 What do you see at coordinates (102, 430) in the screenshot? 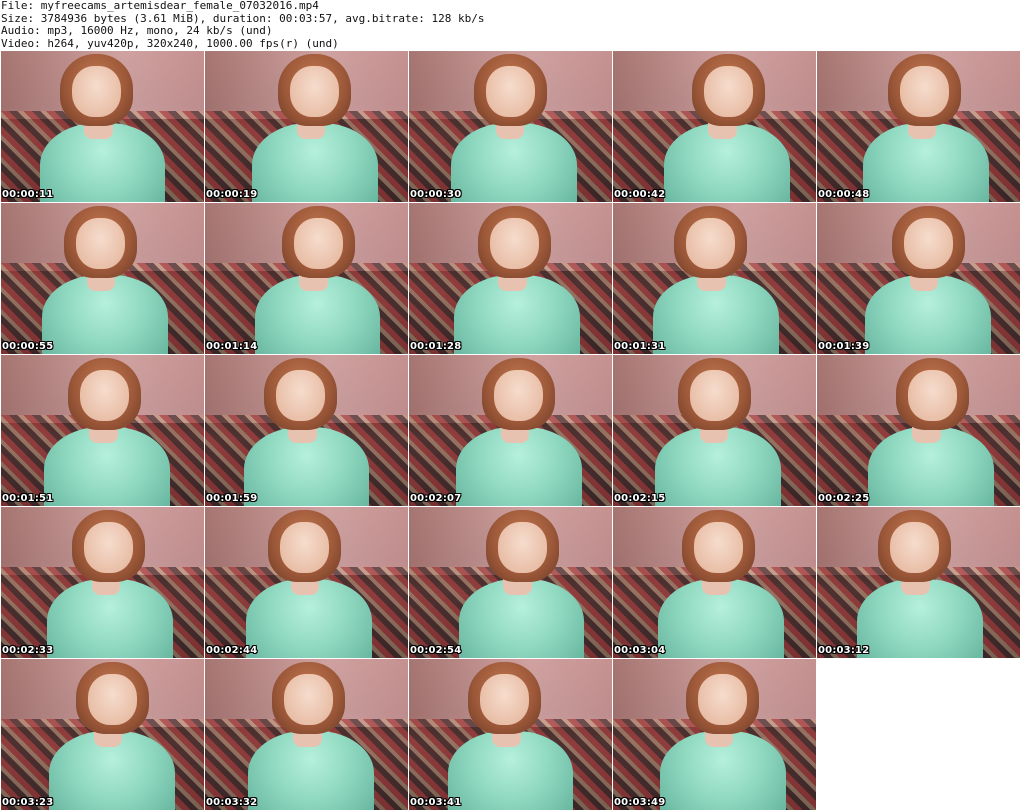
I see `video-thumbnail: 00:01:51` at bounding box center [102, 430].